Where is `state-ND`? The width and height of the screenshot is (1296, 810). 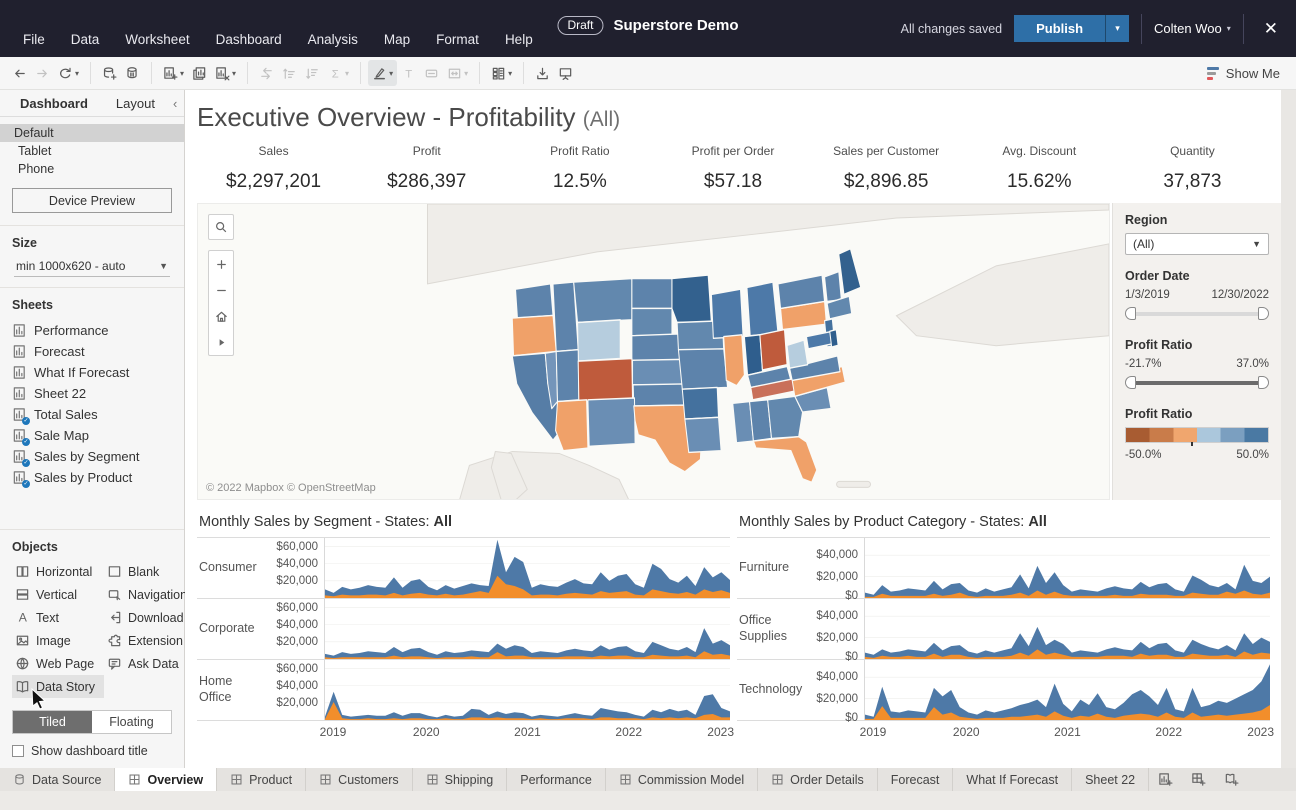 state-ND is located at coordinates (652, 293).